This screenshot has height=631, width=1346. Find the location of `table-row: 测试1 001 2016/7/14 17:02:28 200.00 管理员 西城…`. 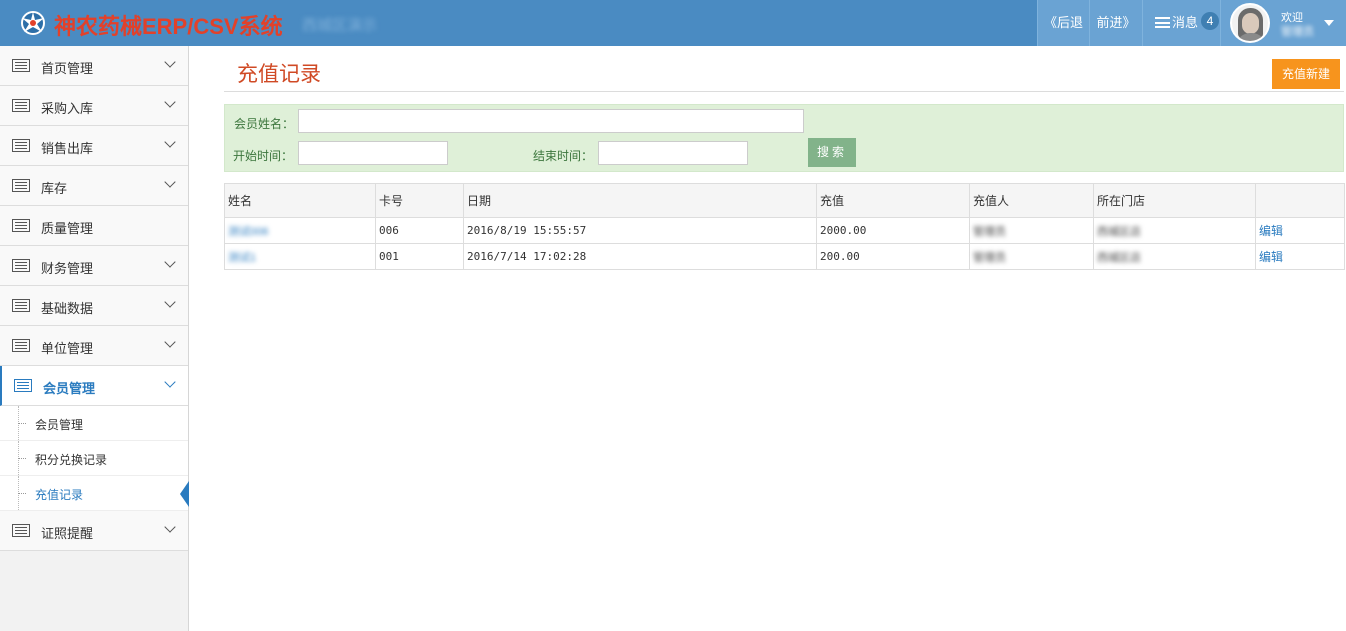

table-row: 测试1 001 2016/7/14 17:02:28 200.00 管理员 西城… is located at coordinates (784, 256).